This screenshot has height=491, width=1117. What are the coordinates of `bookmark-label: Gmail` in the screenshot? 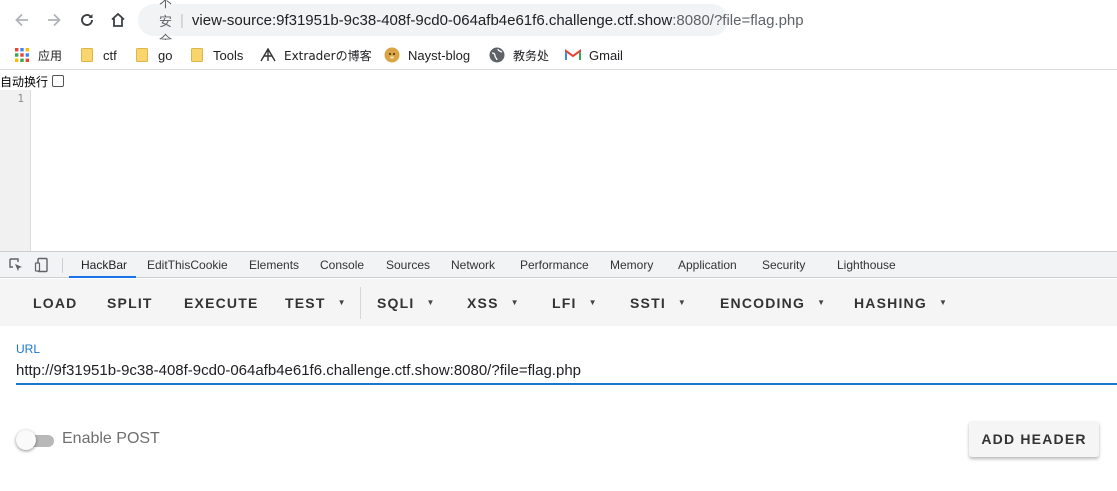 It's located at (606, 55).